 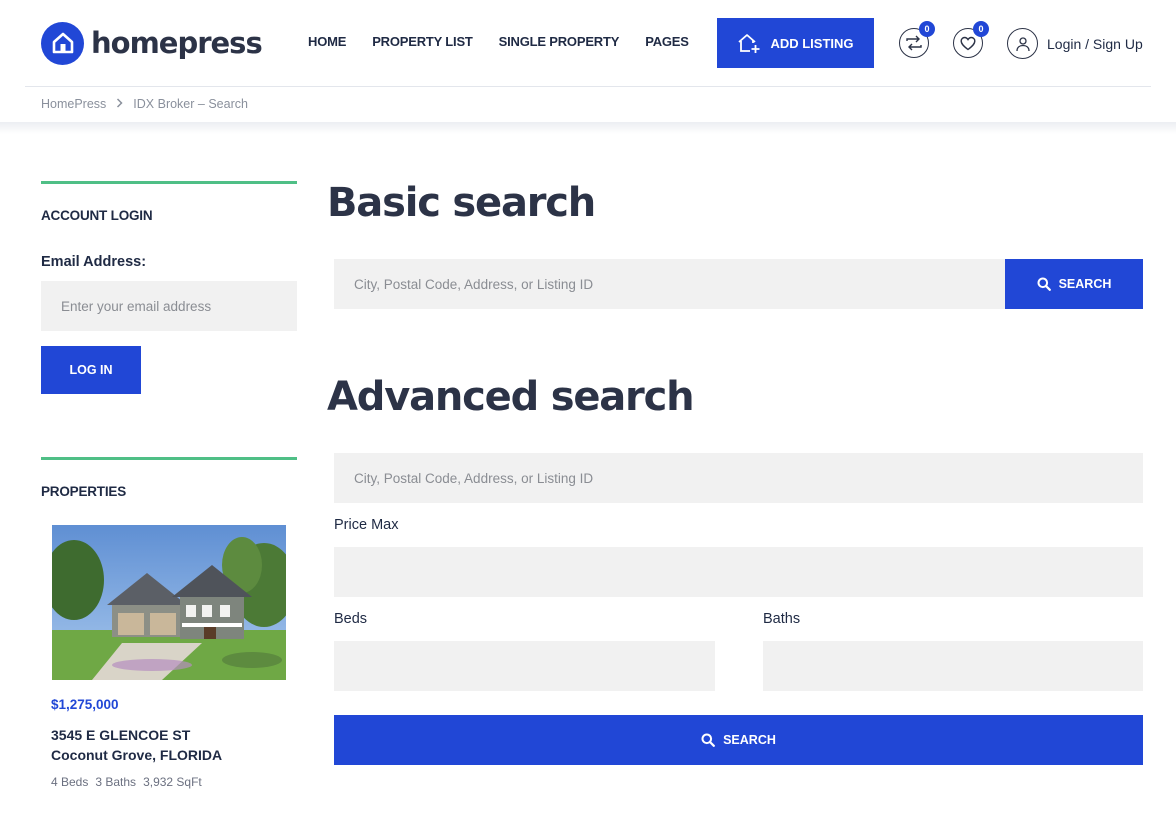 What do you see at coordinates (953, 666) in the screenshot?
I see `baths-field` at bounding box center [953, 666].